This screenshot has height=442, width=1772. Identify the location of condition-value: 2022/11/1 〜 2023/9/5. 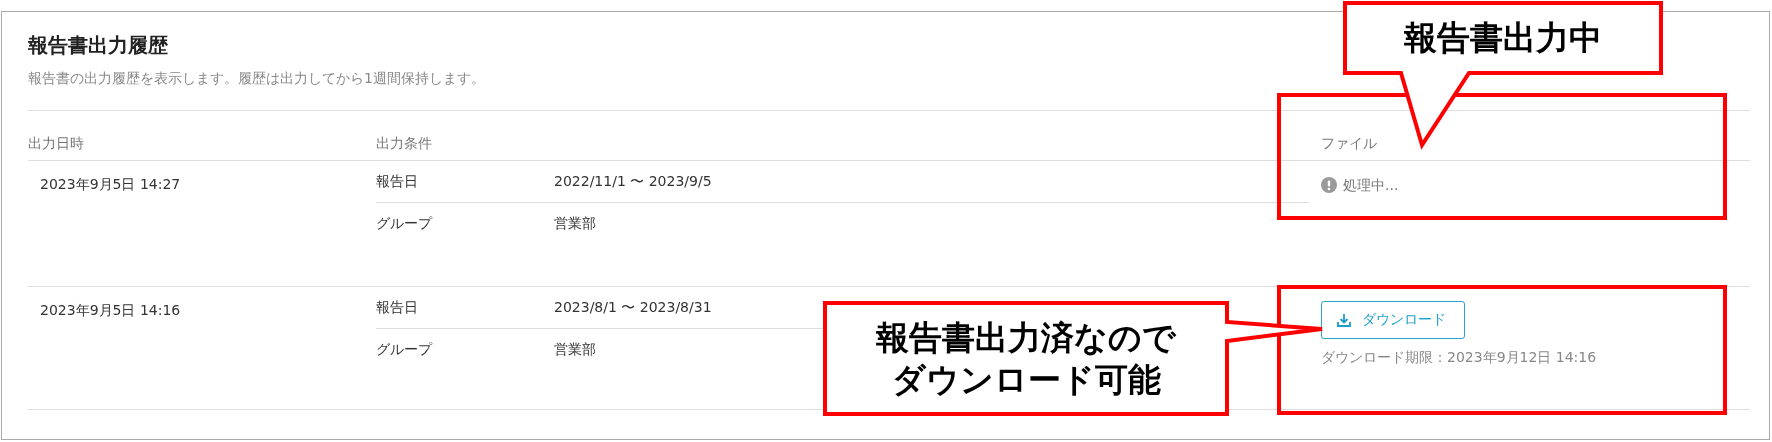
(633, 181).